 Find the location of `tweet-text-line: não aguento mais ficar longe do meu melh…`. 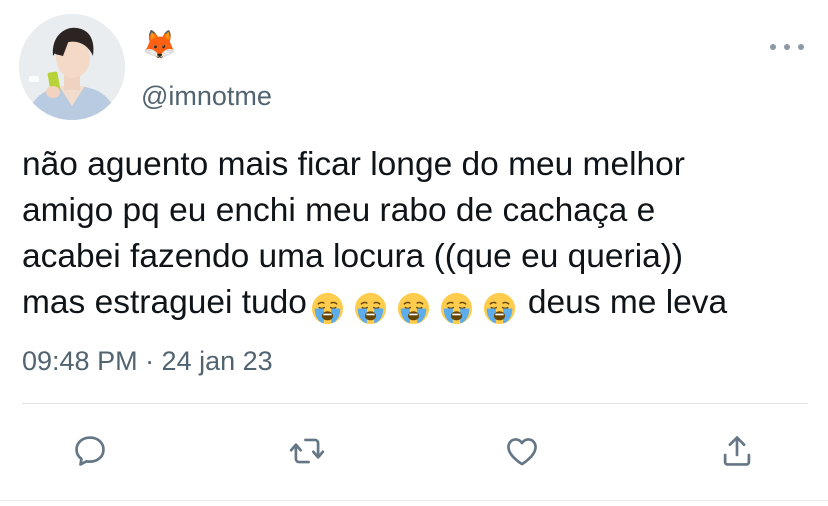

tweet-text-line: não aguento mais ficar longe do meu melh… is located at coordinates (353, 164).